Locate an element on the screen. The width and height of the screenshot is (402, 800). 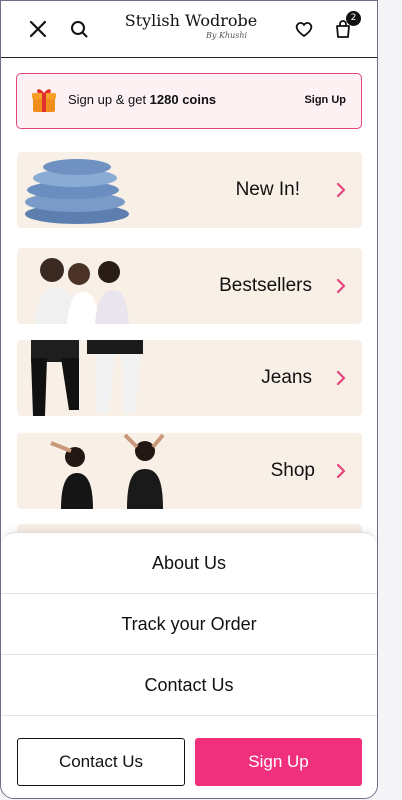
category-jeans: Jeans is located at coordinates (189, 378).